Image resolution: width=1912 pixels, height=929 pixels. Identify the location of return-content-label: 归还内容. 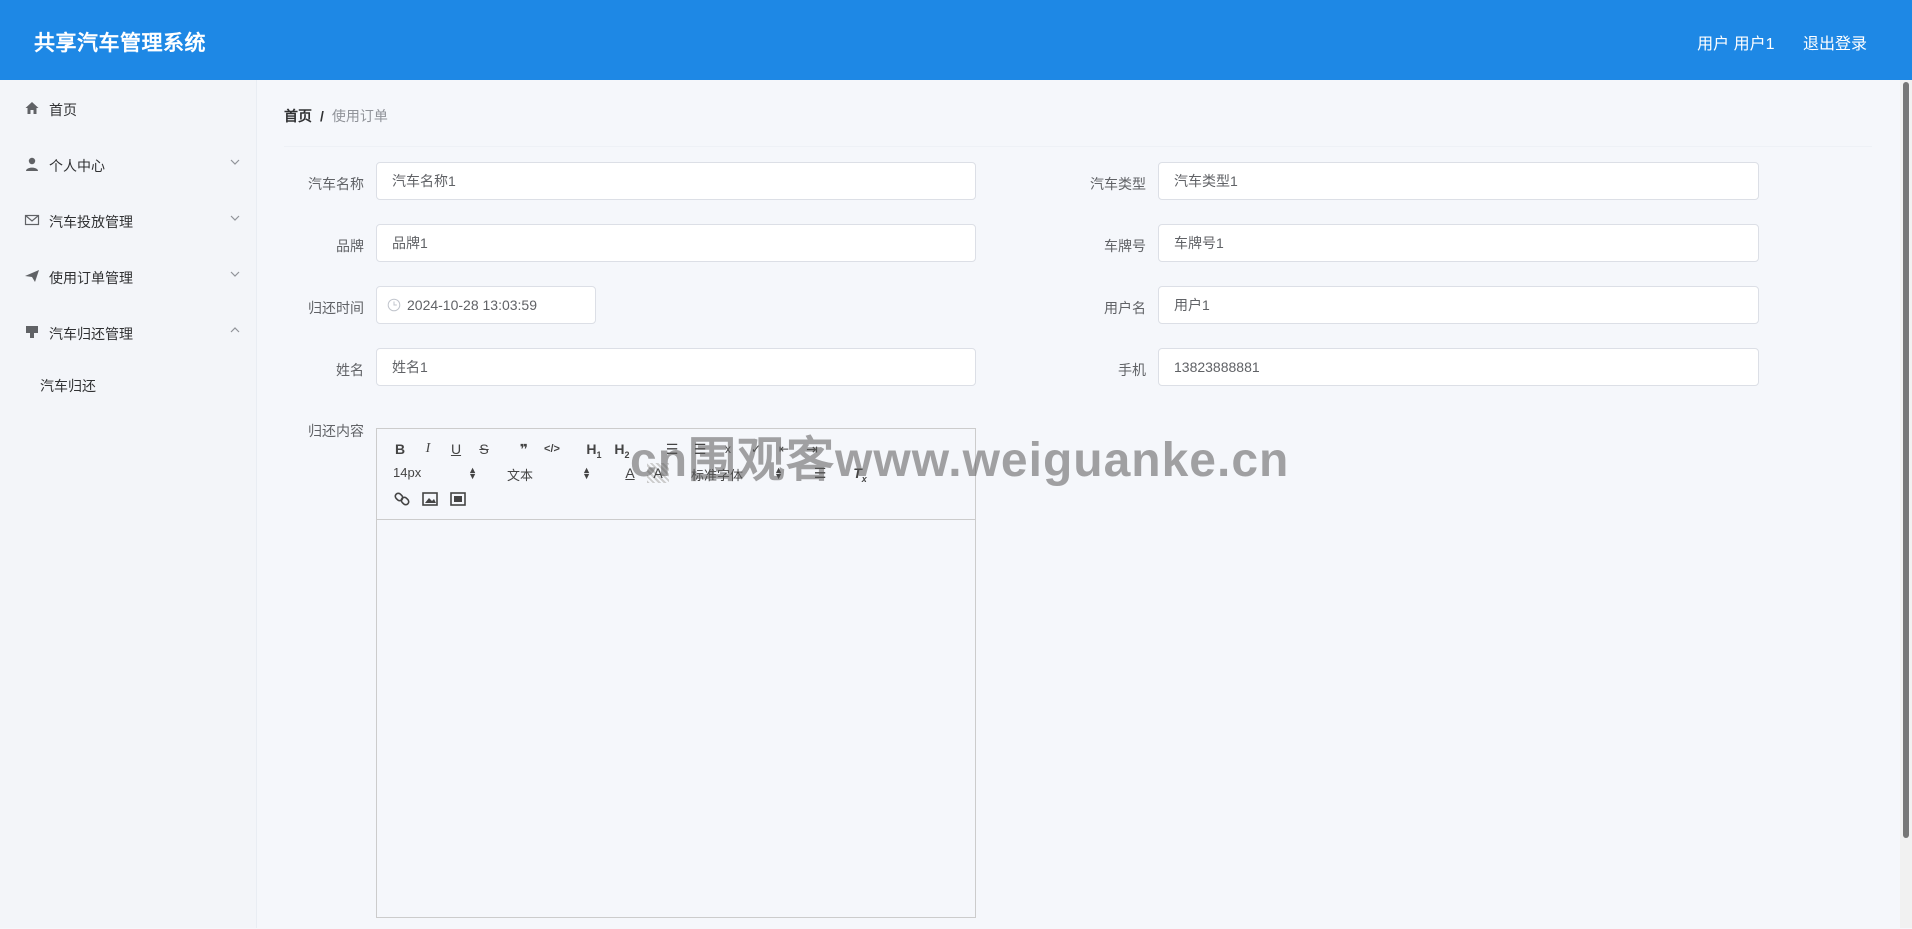
(336, 431).